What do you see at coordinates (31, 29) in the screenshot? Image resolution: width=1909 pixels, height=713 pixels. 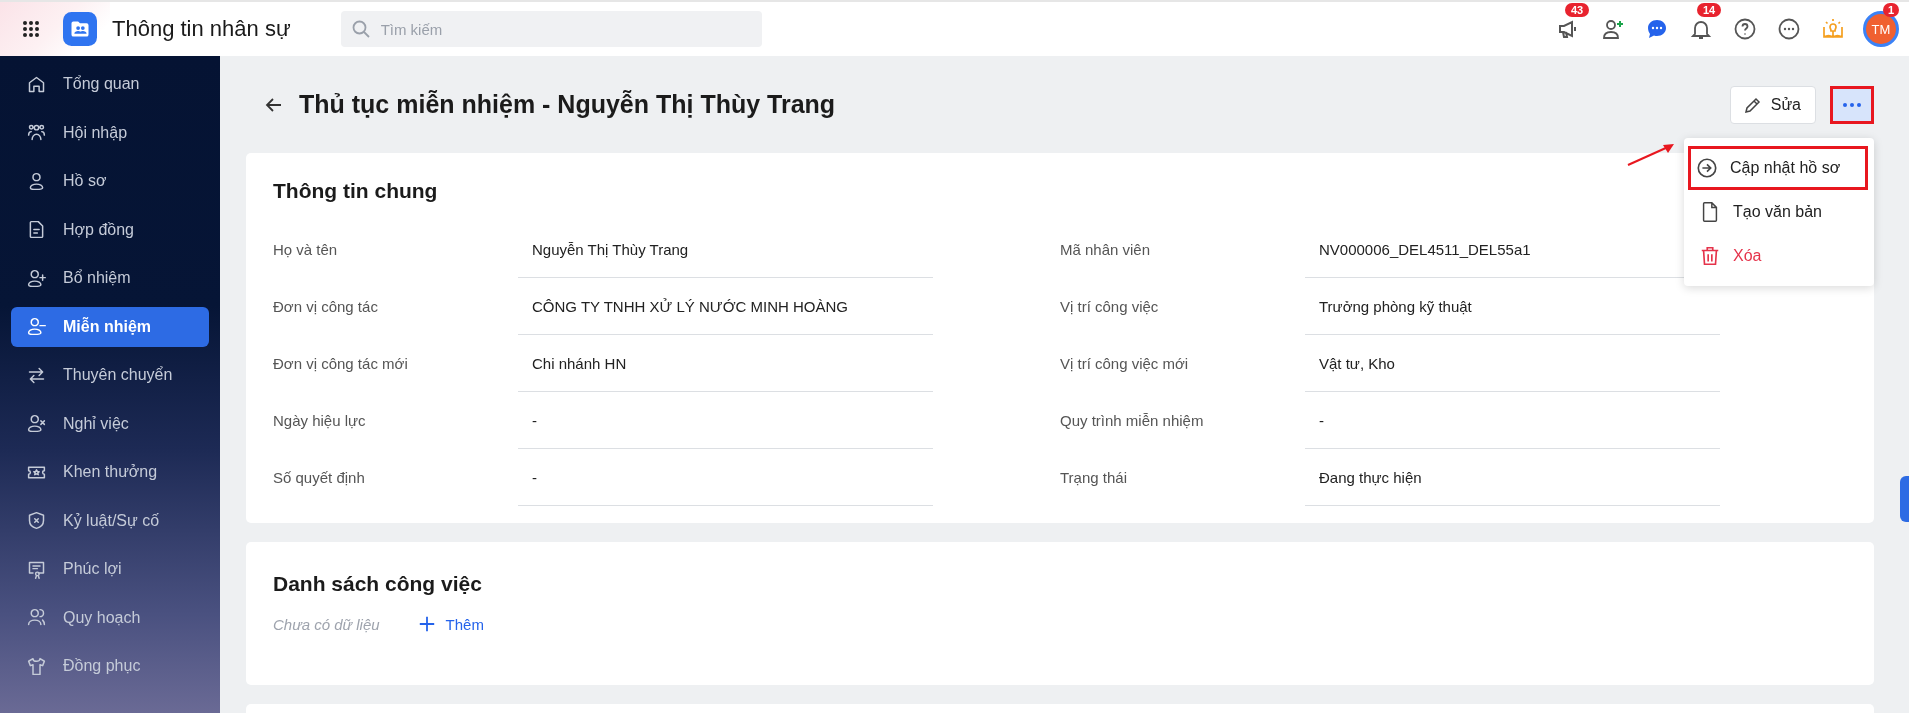 I see `app-grid-icon` at bounding box center [31, 29].